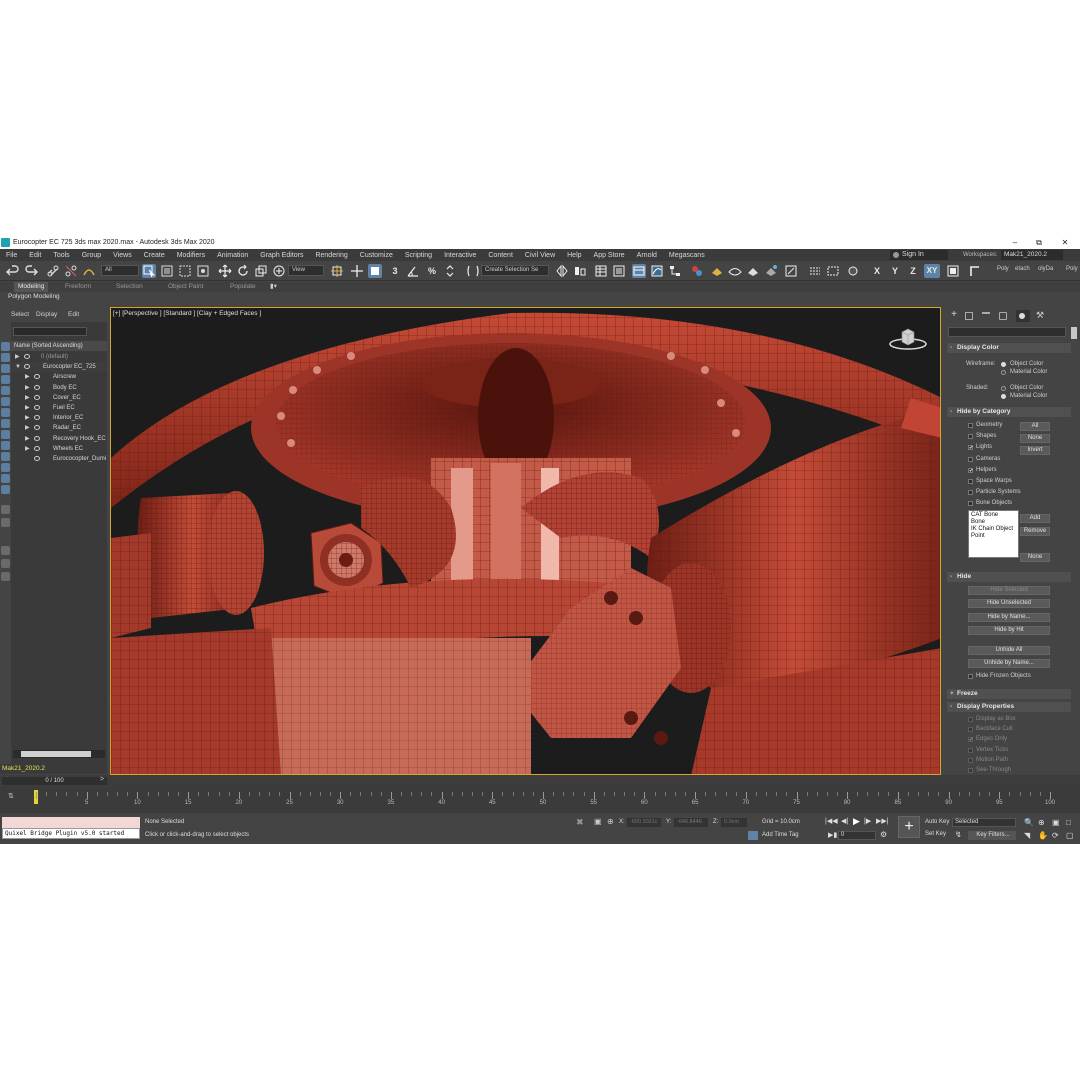 The height and width of the screenshot is (1080, 1080). I want to click on rendered-frame-window-icon, so click(735, 271).